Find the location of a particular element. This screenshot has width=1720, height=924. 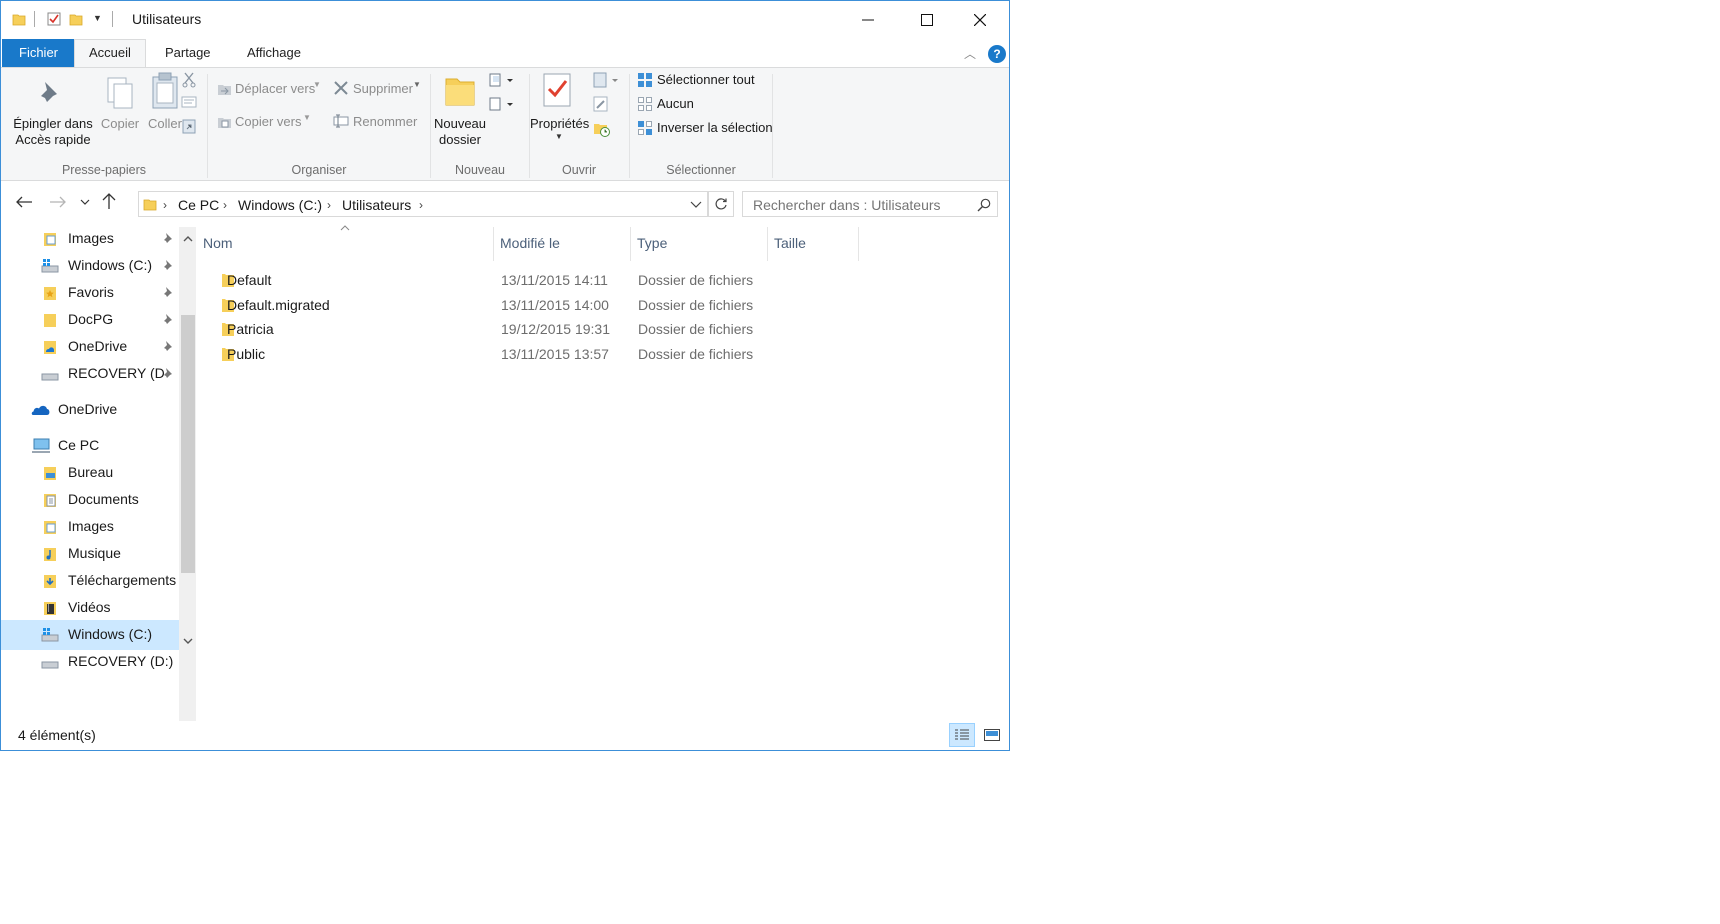

collapse-ribbon-icon: ︿ is located at coordinates (970, 53).